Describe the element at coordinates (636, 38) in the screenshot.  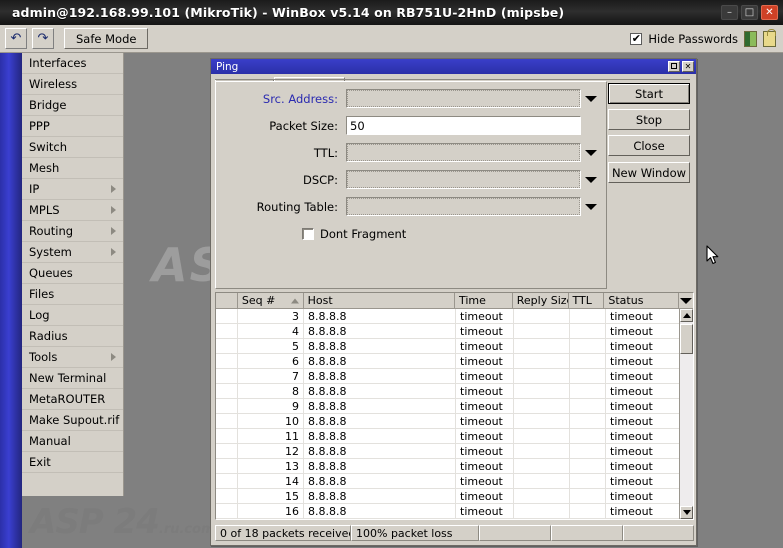
I see `hide-passwords-checkbox: ✔` at that location.